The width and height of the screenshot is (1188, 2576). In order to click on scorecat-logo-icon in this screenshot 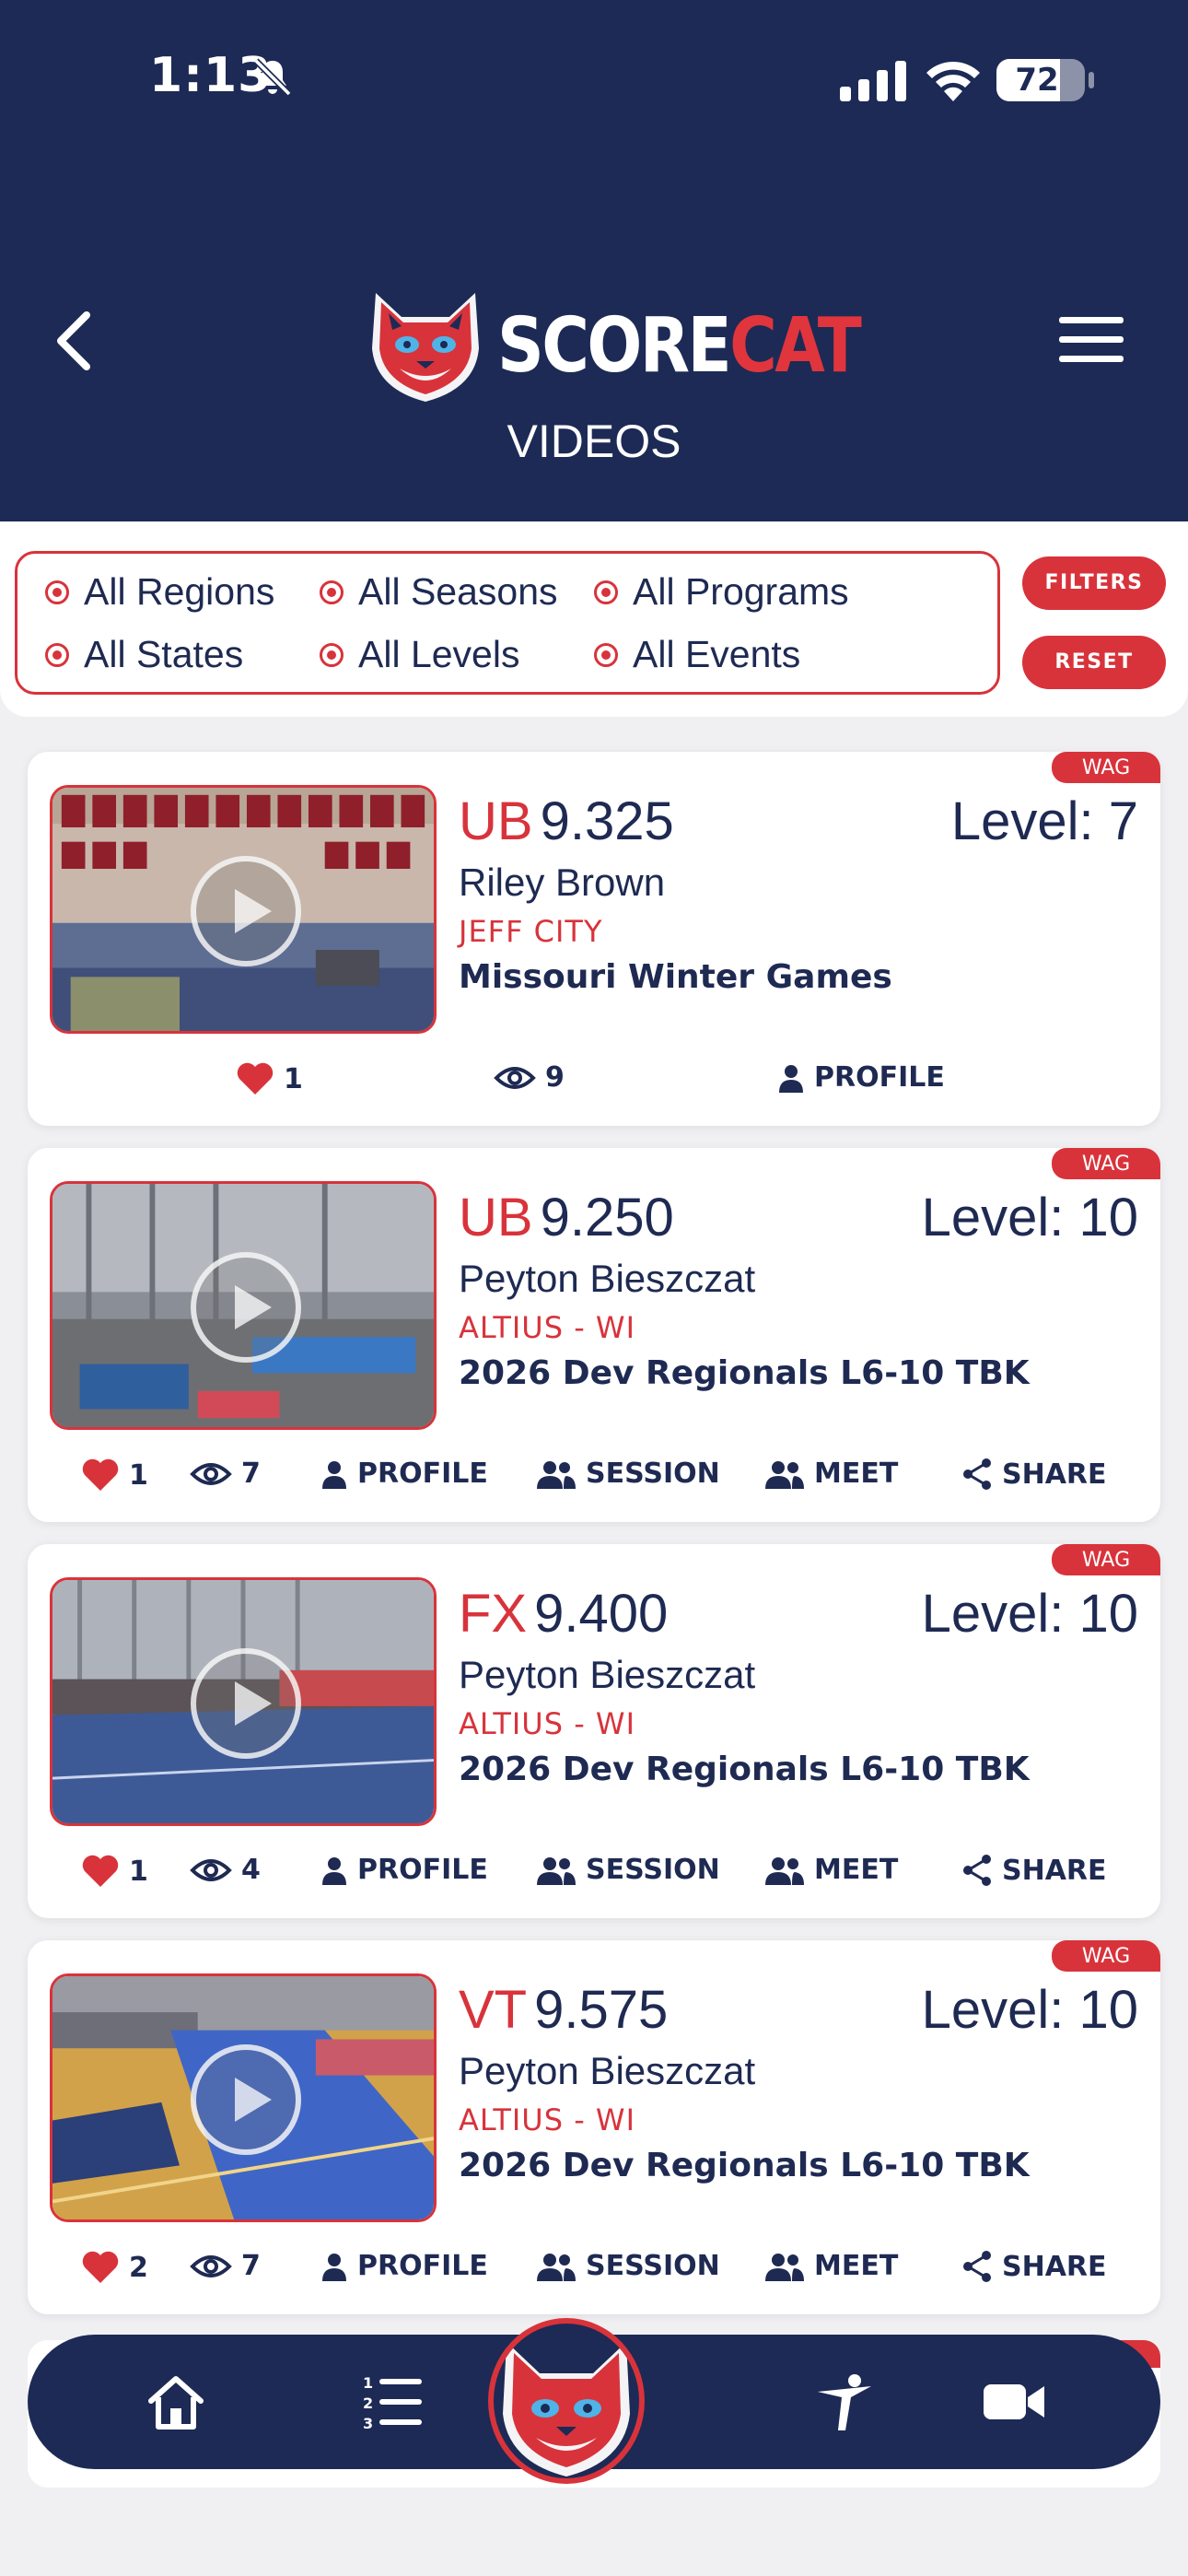, I will do `click(566, 2409)`.